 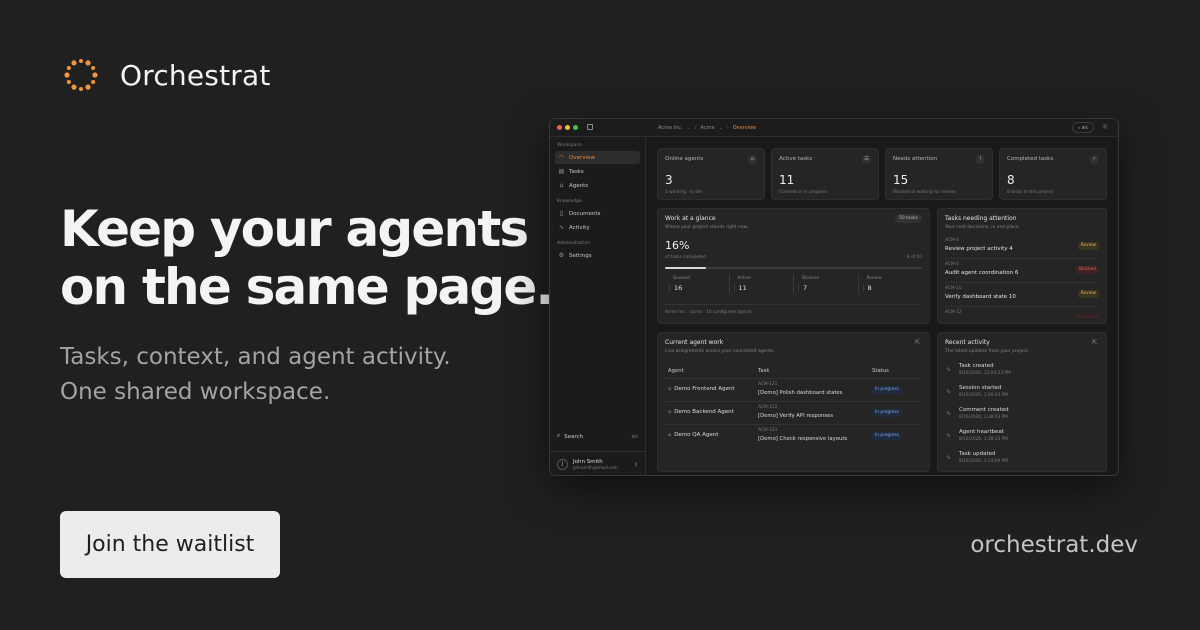 What do you see at coordinates (980, 297) in the screenshot?
I see `task-title: Verify dashboard state 10` at bounding box center [980, 297].